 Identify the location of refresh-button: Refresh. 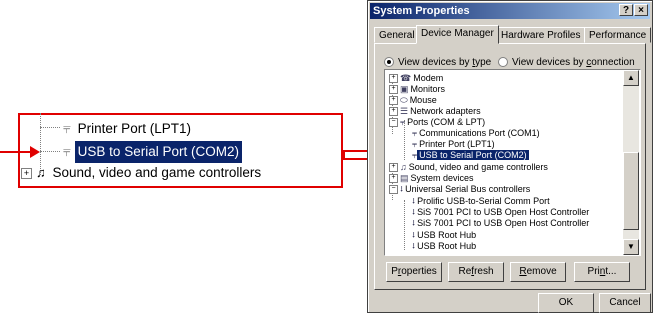
(476, 272).